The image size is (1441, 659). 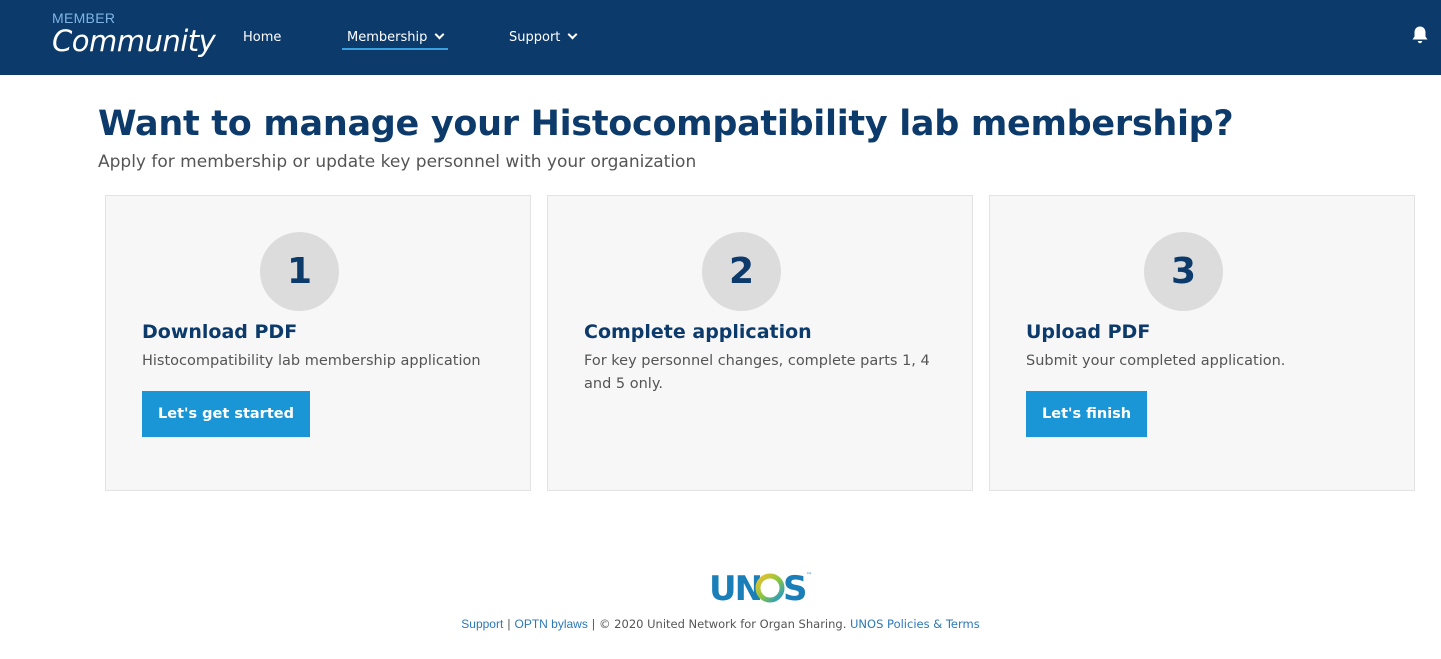 I want to click on step-title: Complete application, so click(x=698, y=332).